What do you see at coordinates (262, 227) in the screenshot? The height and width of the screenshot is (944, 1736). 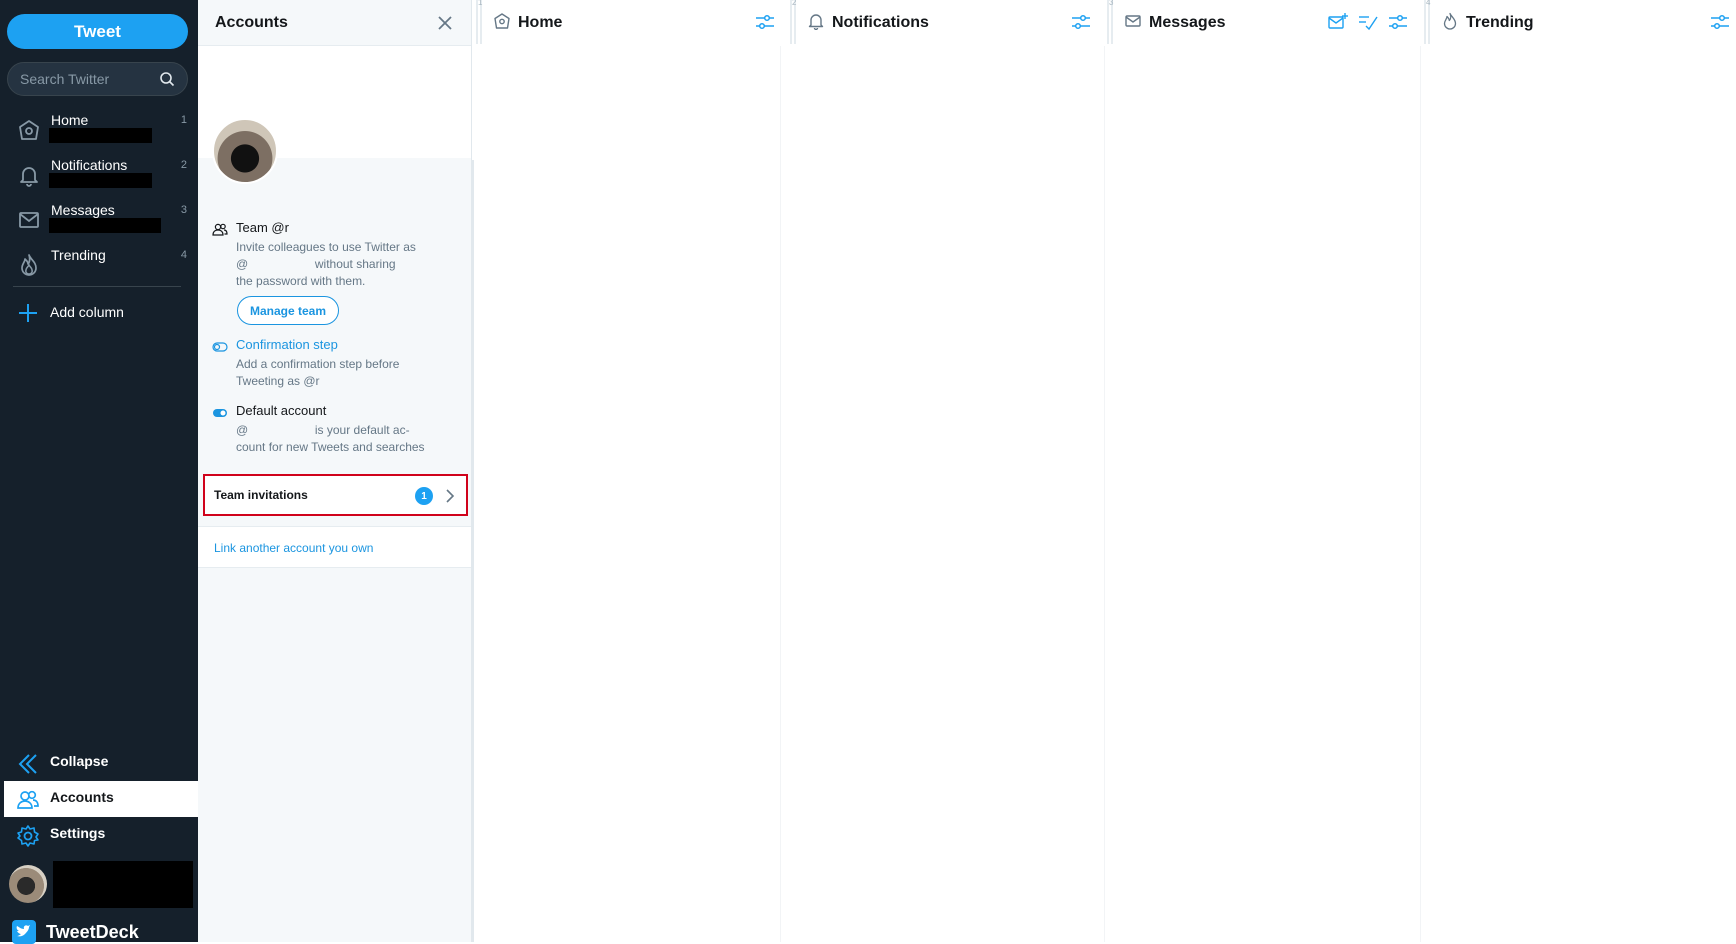 I see `team-title: Team @r` at bounding box center [262, 227].